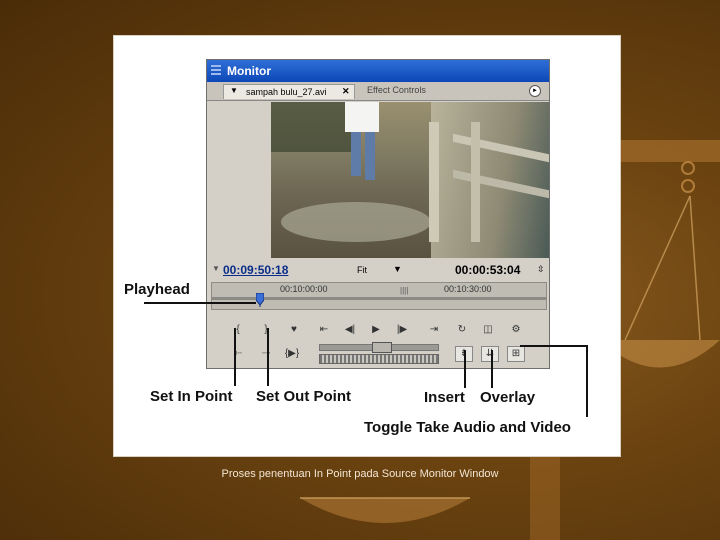 The image size is (720, 540). I want to click on play-in-out-icon: {▶}, so click(292, 353).